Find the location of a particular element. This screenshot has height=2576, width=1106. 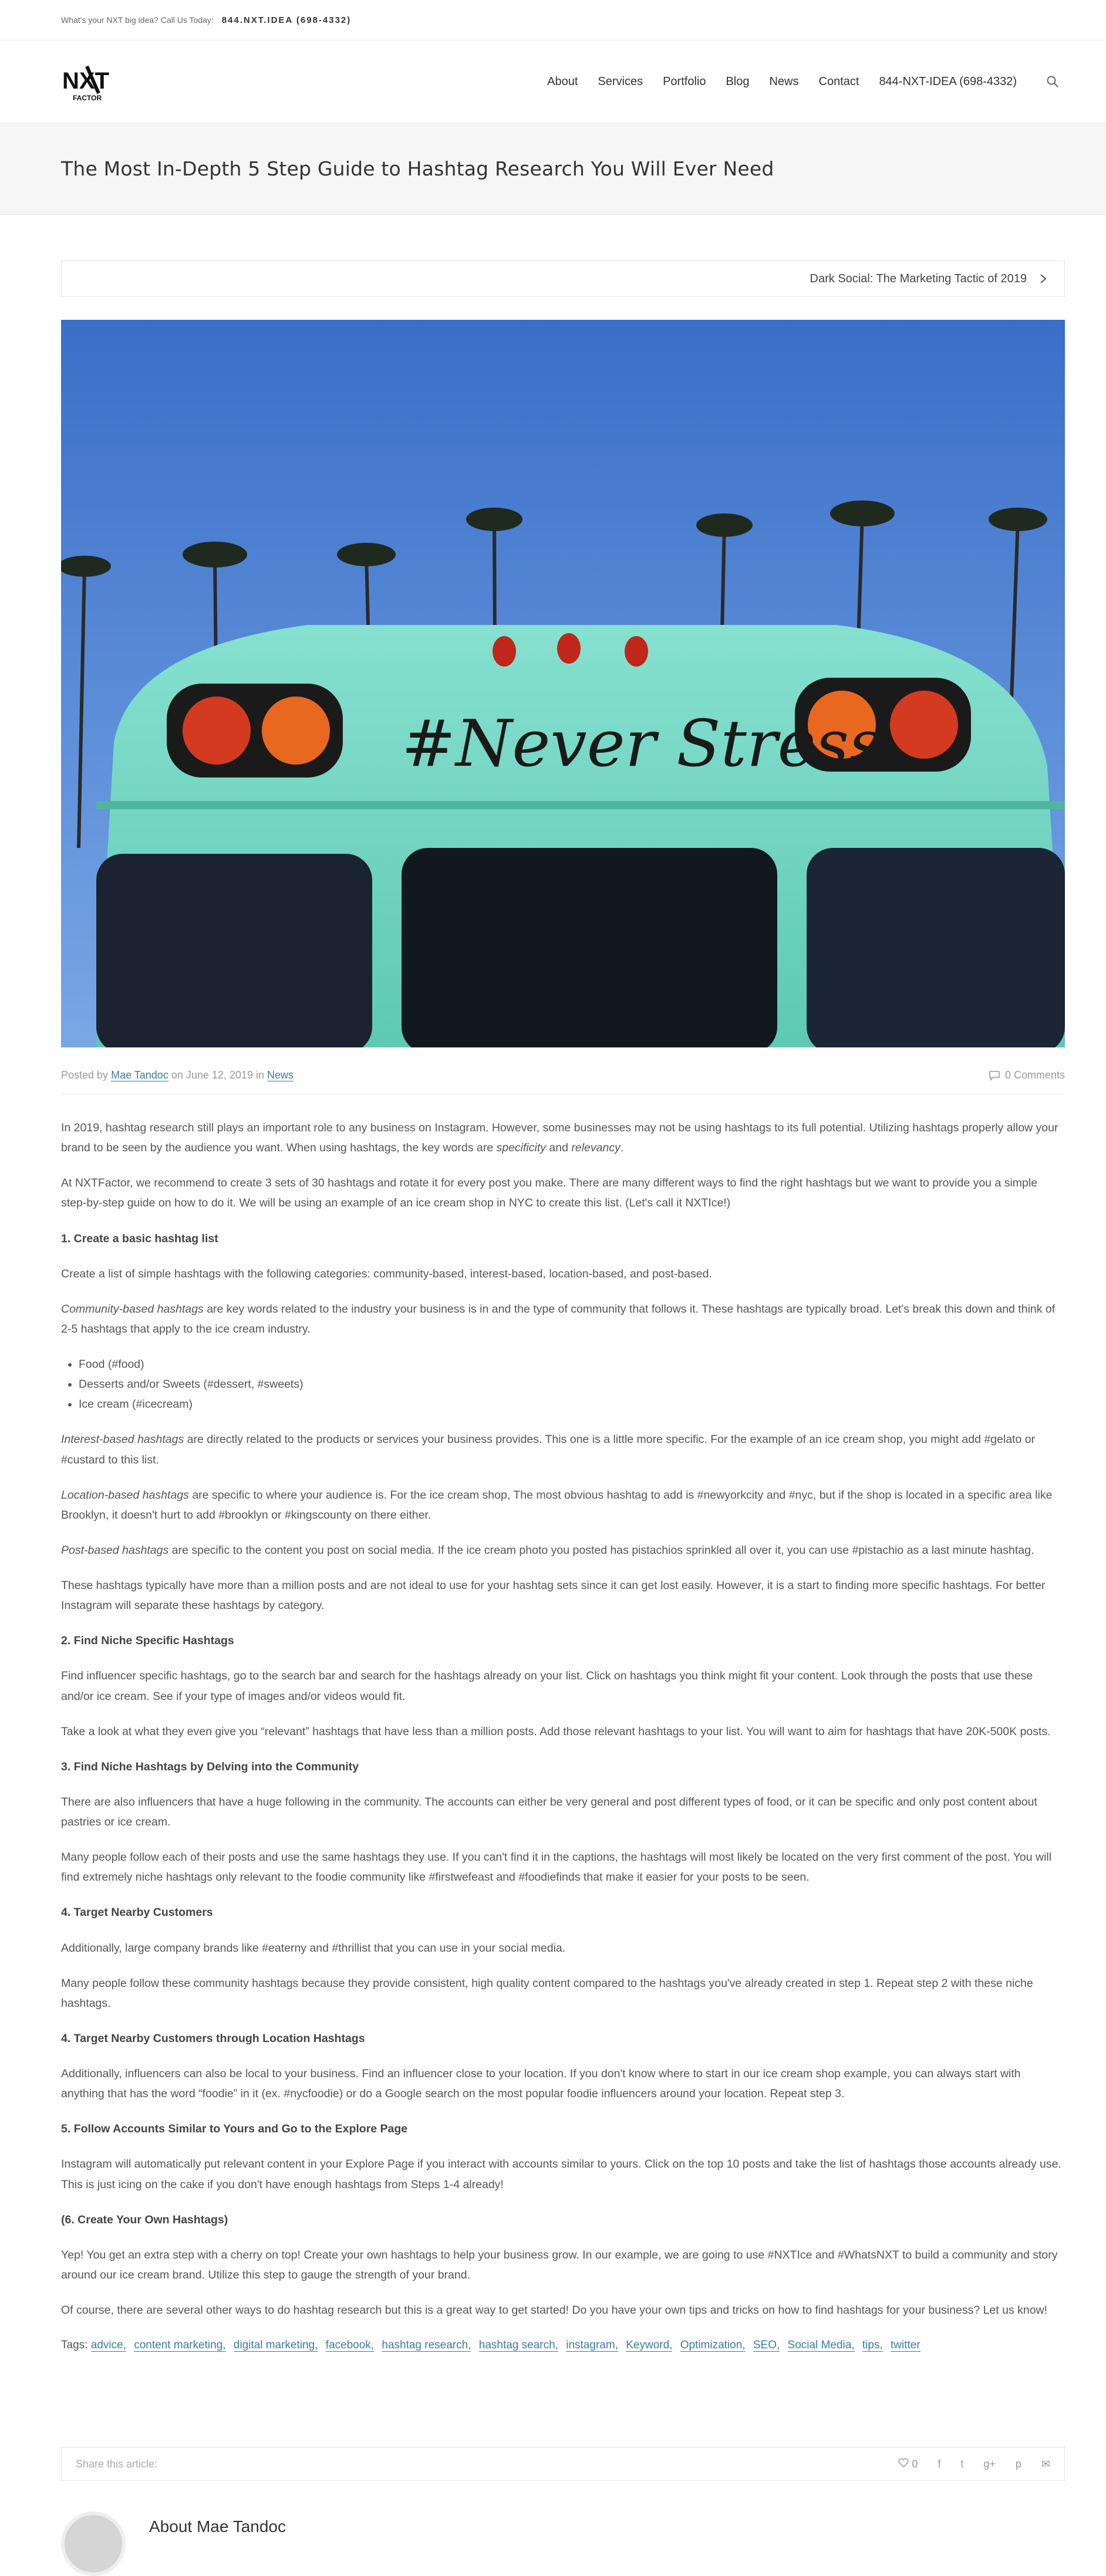

like-count: 0 is located at coordinates (915, 2463).